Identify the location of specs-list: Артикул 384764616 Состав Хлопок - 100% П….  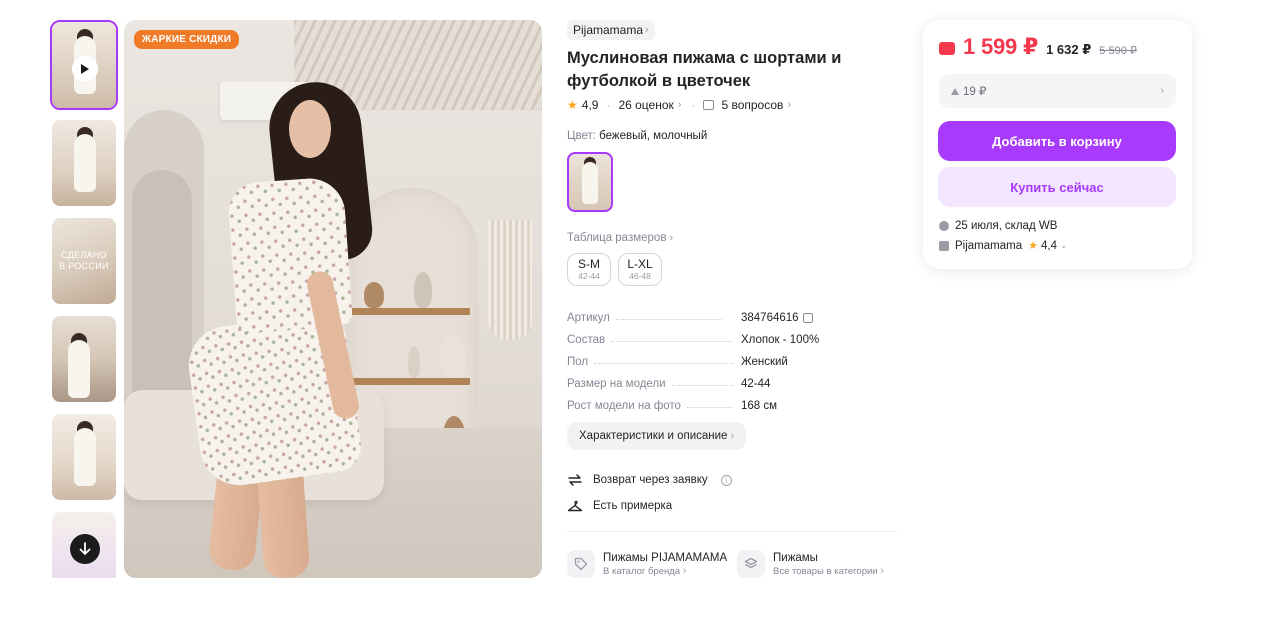
(732, 357).